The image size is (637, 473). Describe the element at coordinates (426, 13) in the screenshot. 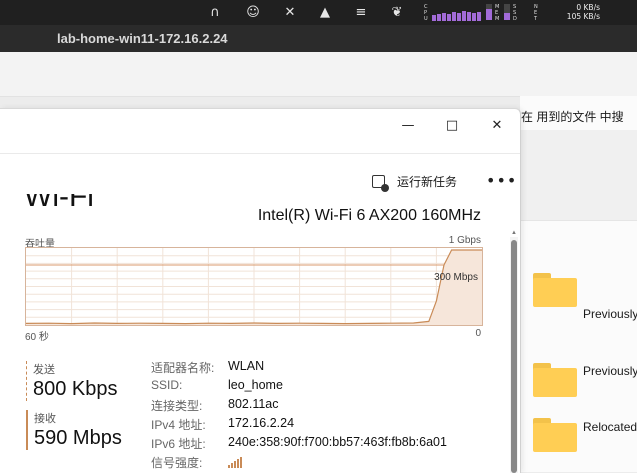

I see `cpu-label: CPU` at that location.